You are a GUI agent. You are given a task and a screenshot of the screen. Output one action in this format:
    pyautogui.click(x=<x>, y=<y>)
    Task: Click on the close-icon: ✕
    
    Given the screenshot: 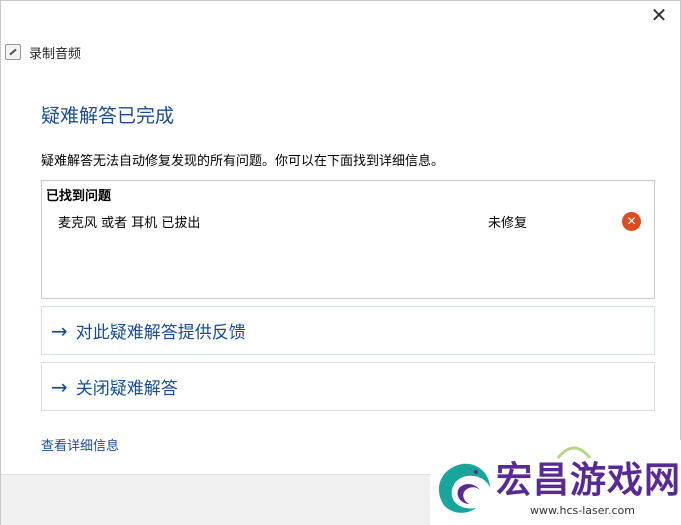 What is the action you would take?
    pyautogui.click(x=659, y=15)
    